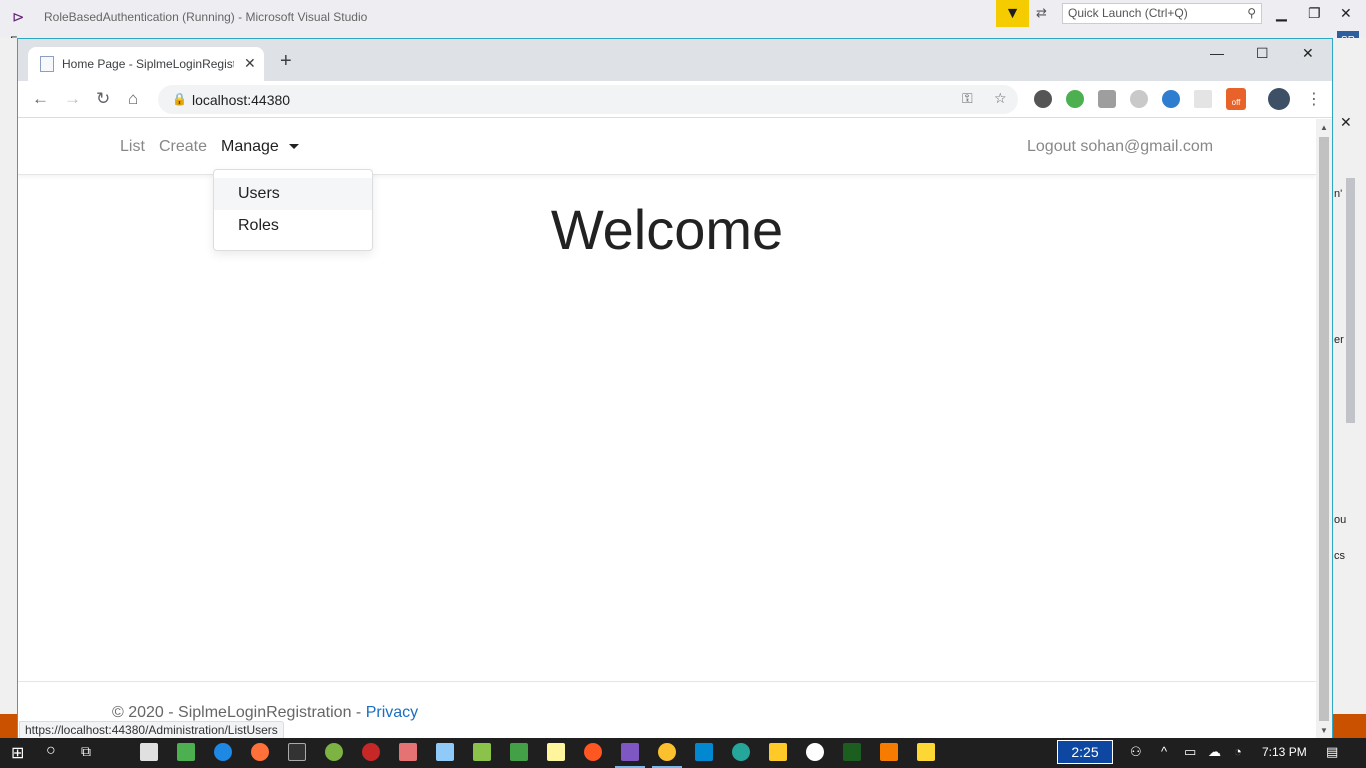 The image size is (1366, 768). What do you see at coordinates (334, 752) in the screenshot?
I see `utorrent-icon` at bounding box center [334, 752].